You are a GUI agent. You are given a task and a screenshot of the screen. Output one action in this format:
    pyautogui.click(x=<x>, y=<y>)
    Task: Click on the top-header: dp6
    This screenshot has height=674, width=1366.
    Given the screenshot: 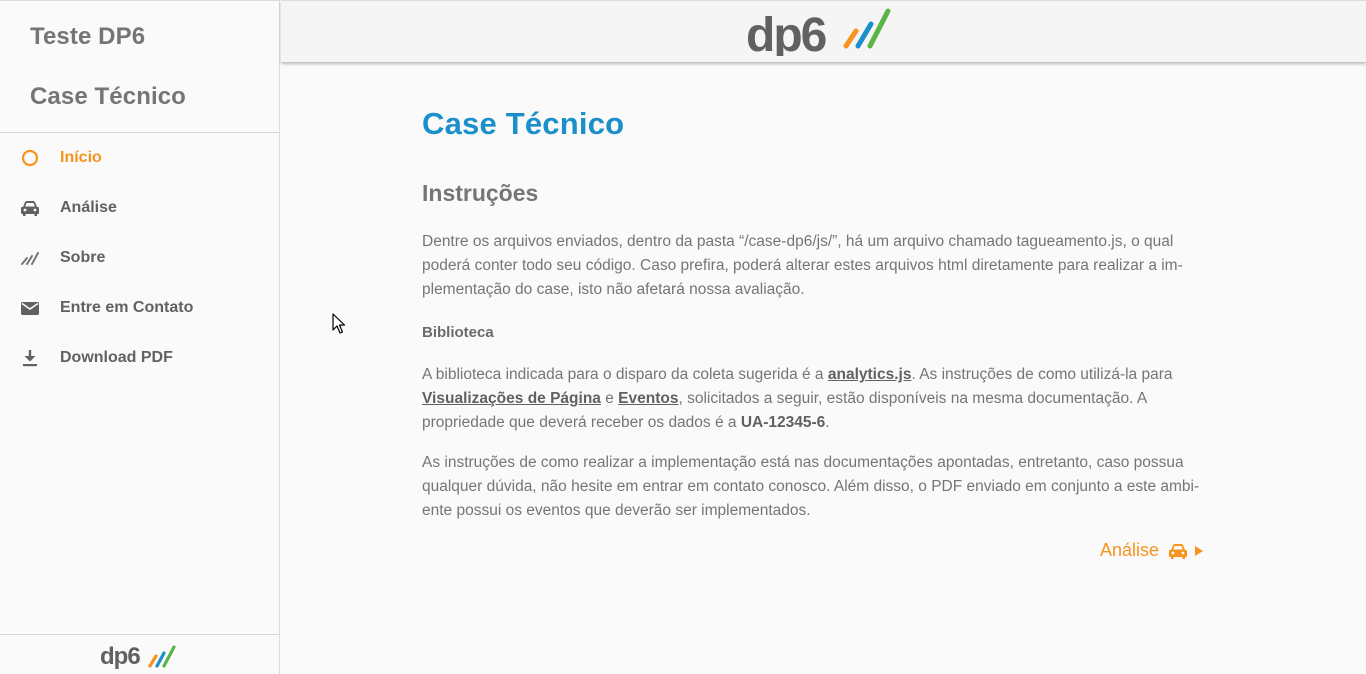 What is the action you would take?
    pyautogui.click(x=823, y=31)
    